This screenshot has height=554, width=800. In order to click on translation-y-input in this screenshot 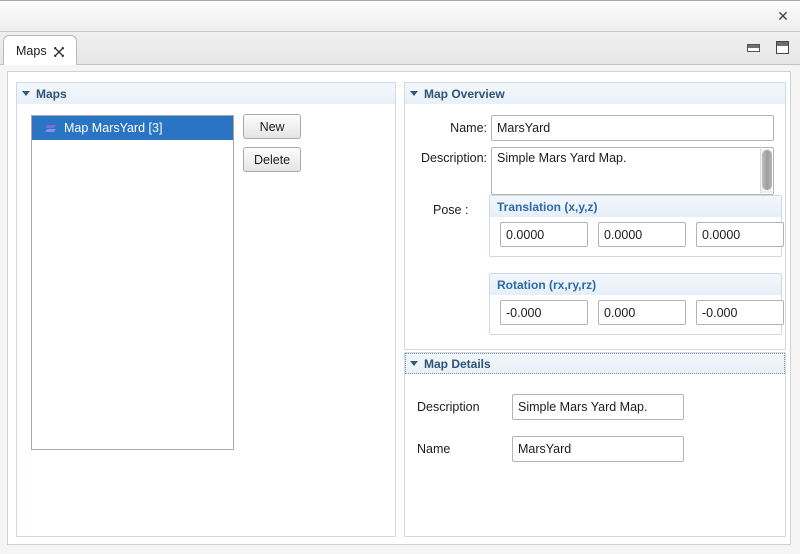, I will do `click(642, 234)`.